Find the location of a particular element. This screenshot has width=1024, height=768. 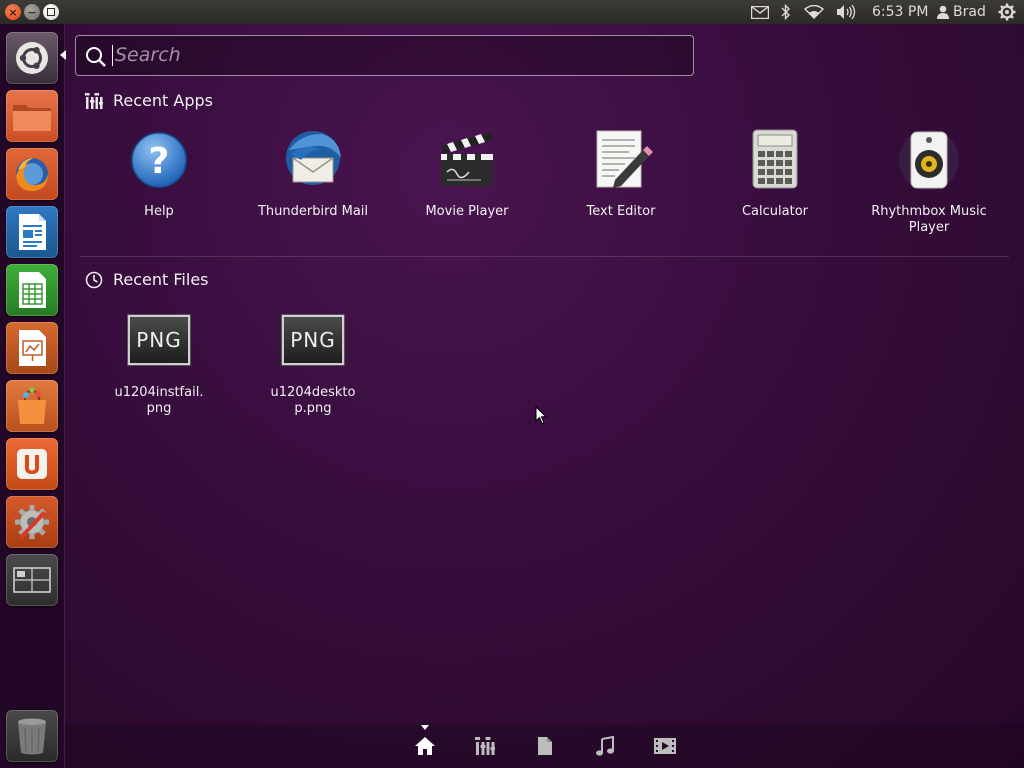

recent-apps-header: Recent Apps is located at coordinates (149, 100).